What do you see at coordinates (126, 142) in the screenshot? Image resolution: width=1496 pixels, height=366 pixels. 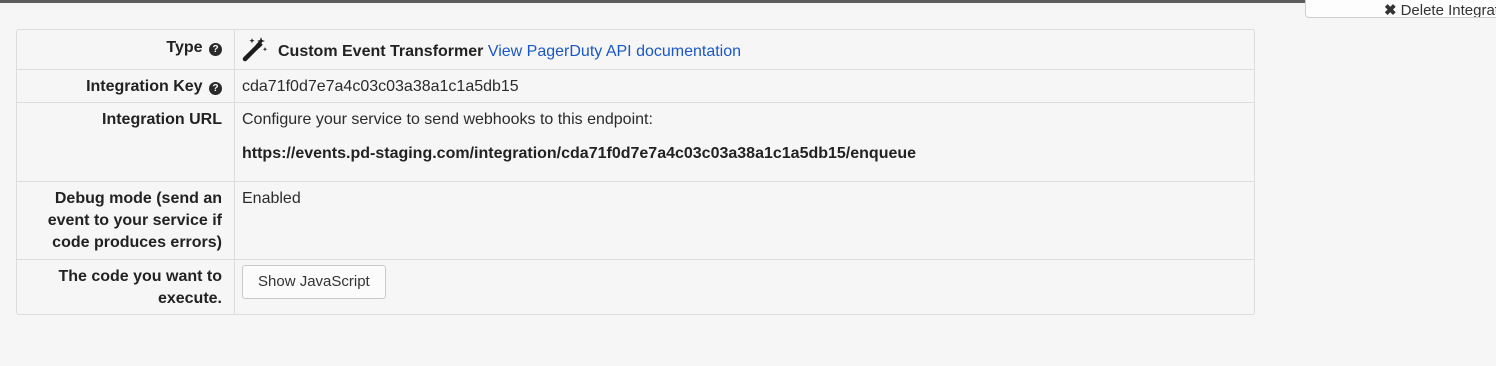 I see `integration-url-label: Integration URL` at bounding box center [126, 142].